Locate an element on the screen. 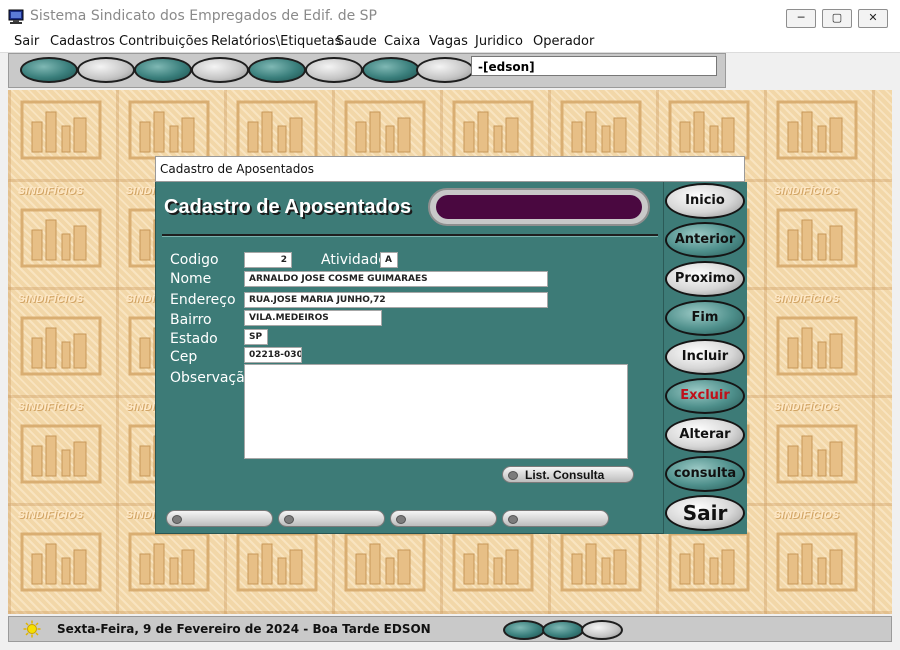  toolbar: -[edson] is located at coordinates (367, 70).